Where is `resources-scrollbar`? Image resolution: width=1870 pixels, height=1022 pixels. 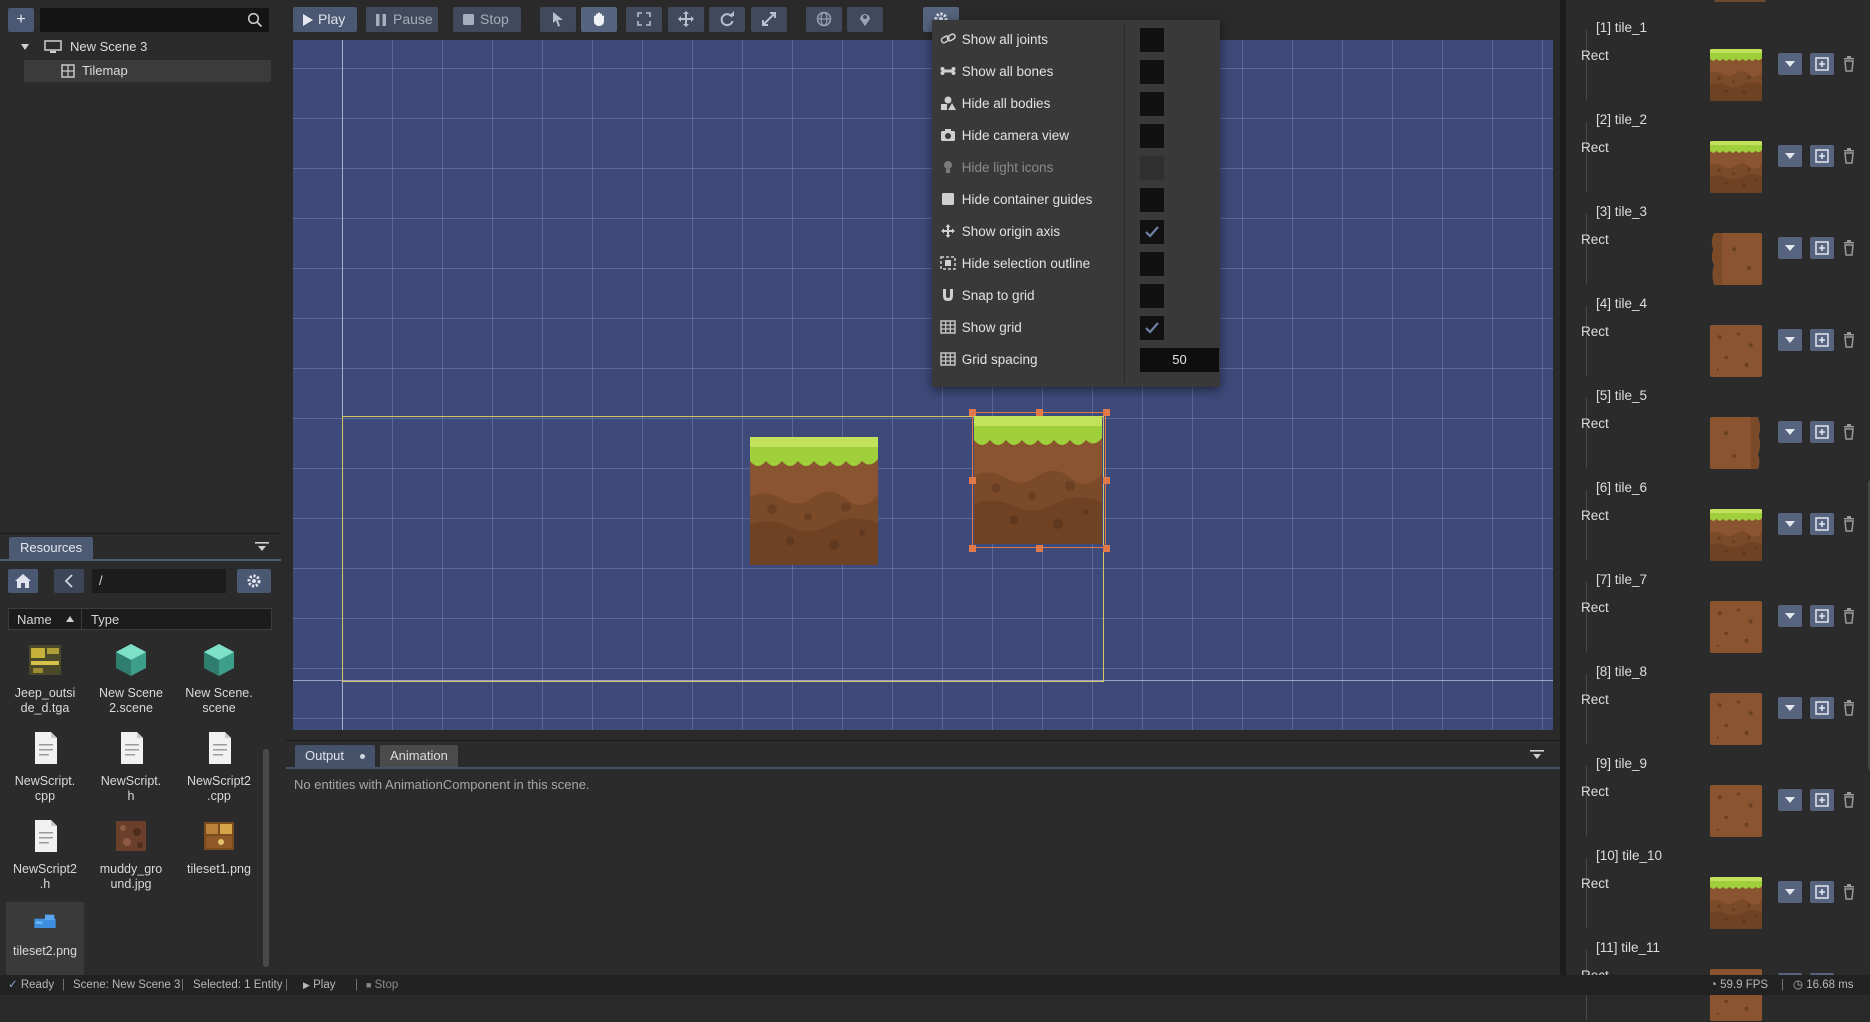 resources-scrollbar is located at coordinates (266, 858).